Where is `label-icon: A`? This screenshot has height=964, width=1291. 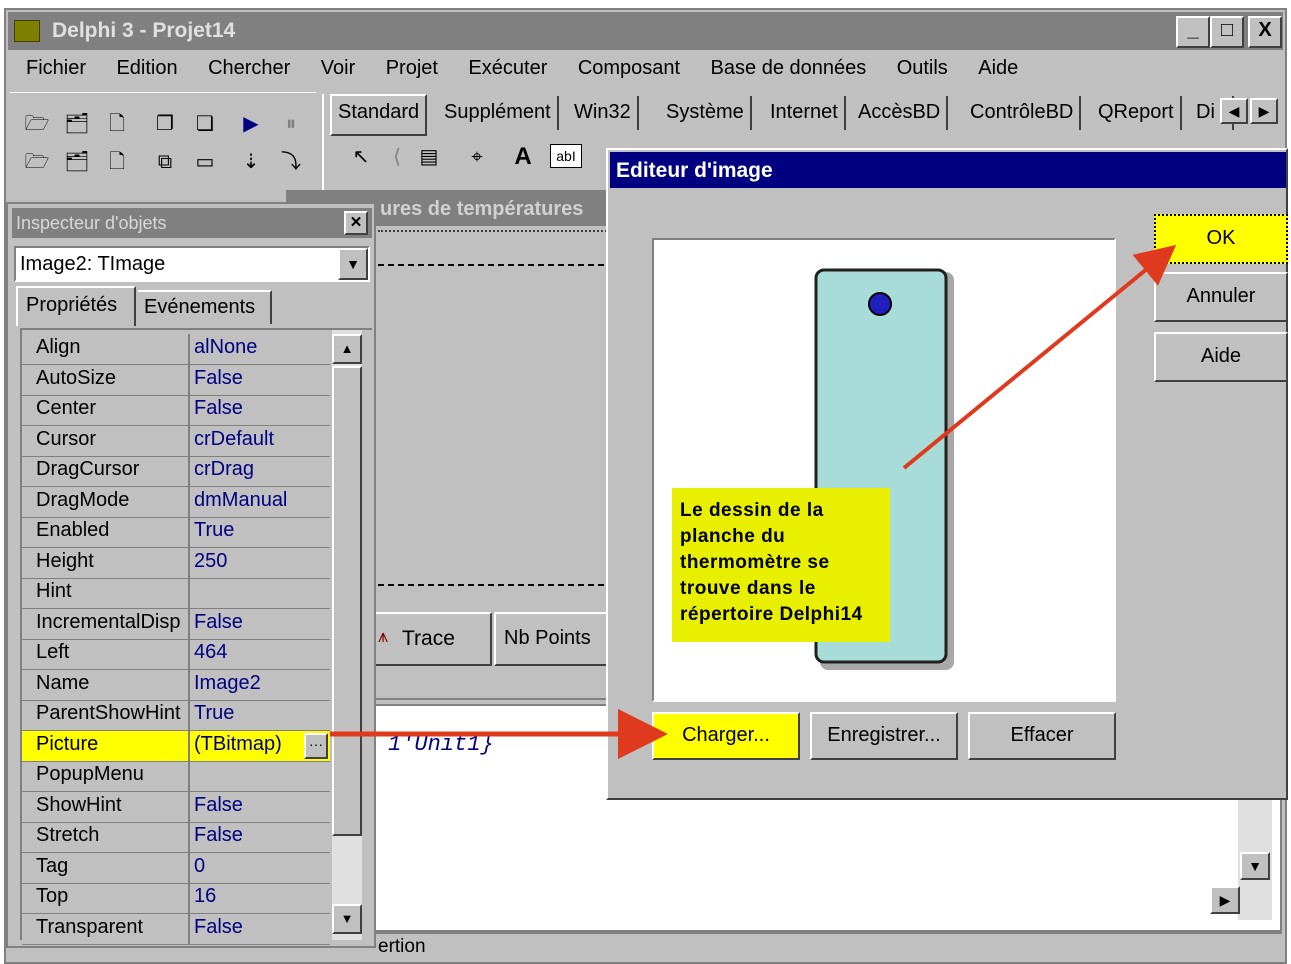 label-icon: A is located at coordinates (523, 157).